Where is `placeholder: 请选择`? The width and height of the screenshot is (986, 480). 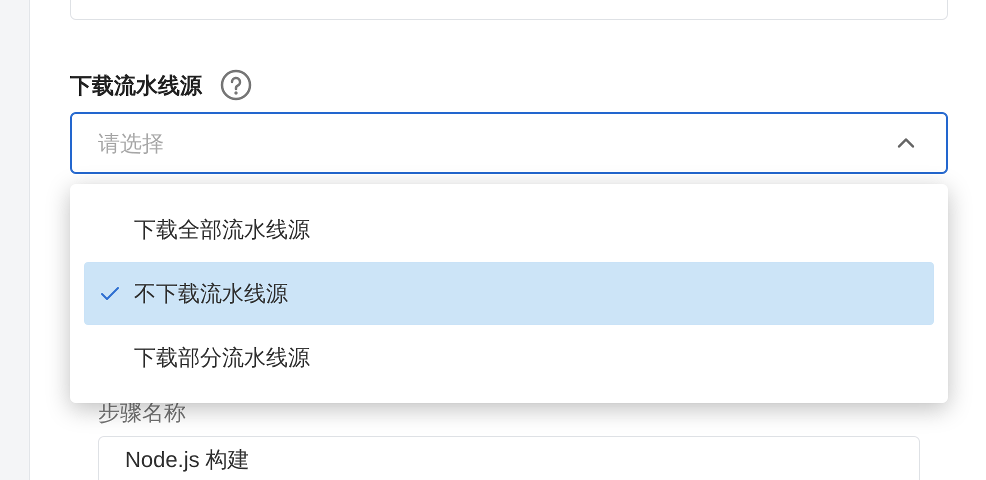 placeholder: 请选择 is located at coordinates (131, 144).